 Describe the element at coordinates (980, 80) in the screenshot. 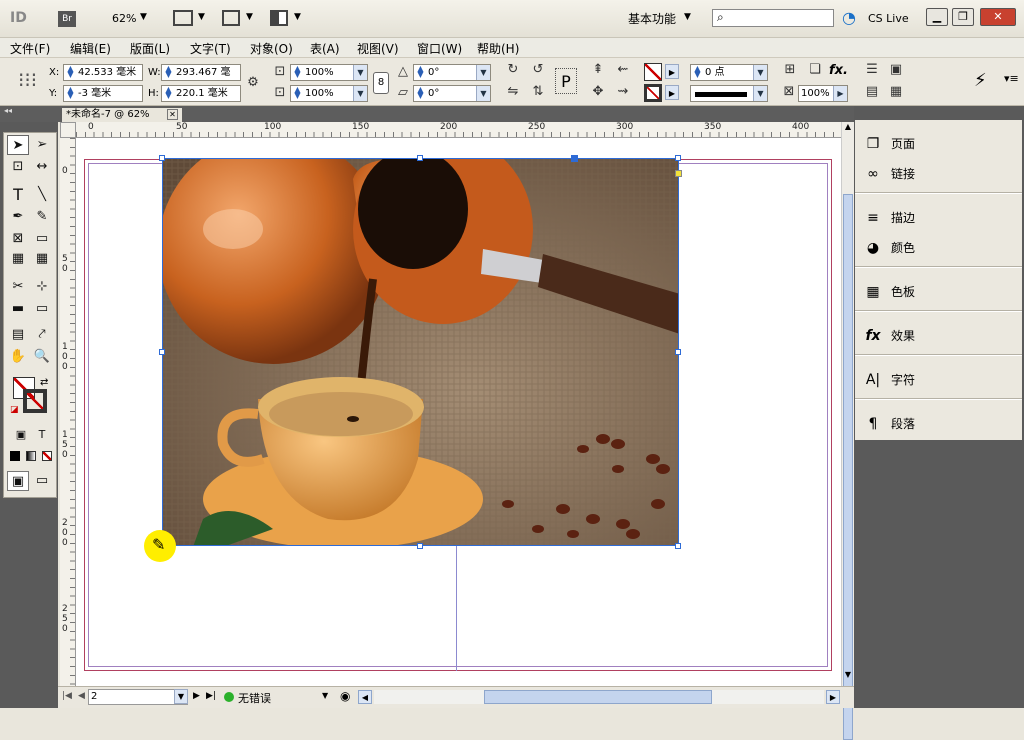

I see `lightning-icon: ⚡` at that location.